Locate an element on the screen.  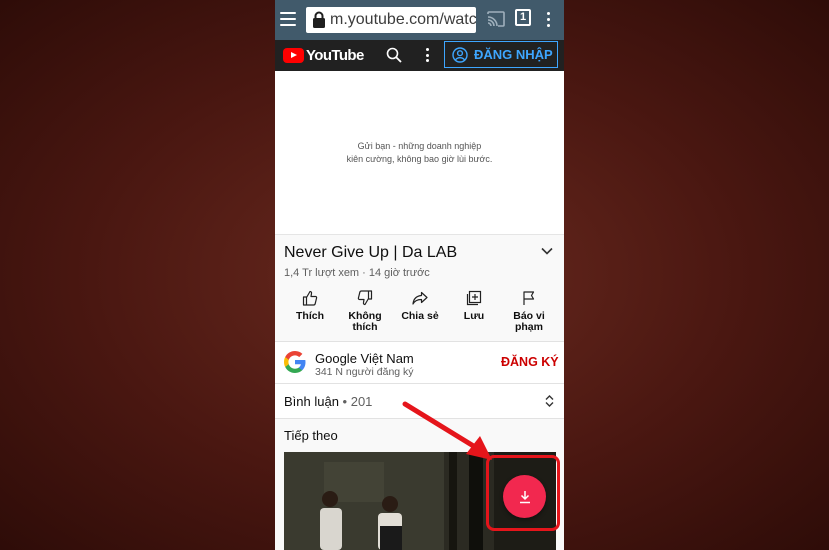
download-icon is located at coordinates (524, 496).